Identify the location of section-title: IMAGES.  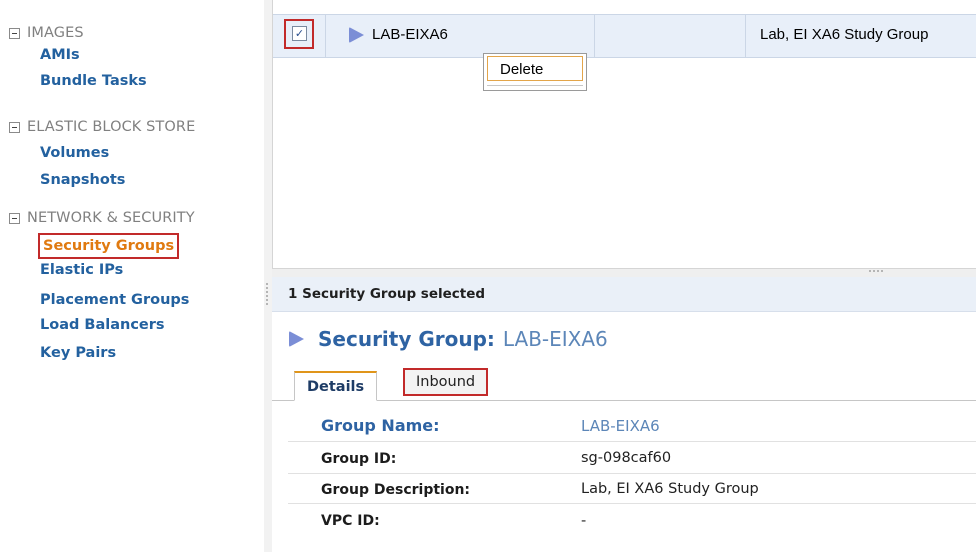
(55, 33).